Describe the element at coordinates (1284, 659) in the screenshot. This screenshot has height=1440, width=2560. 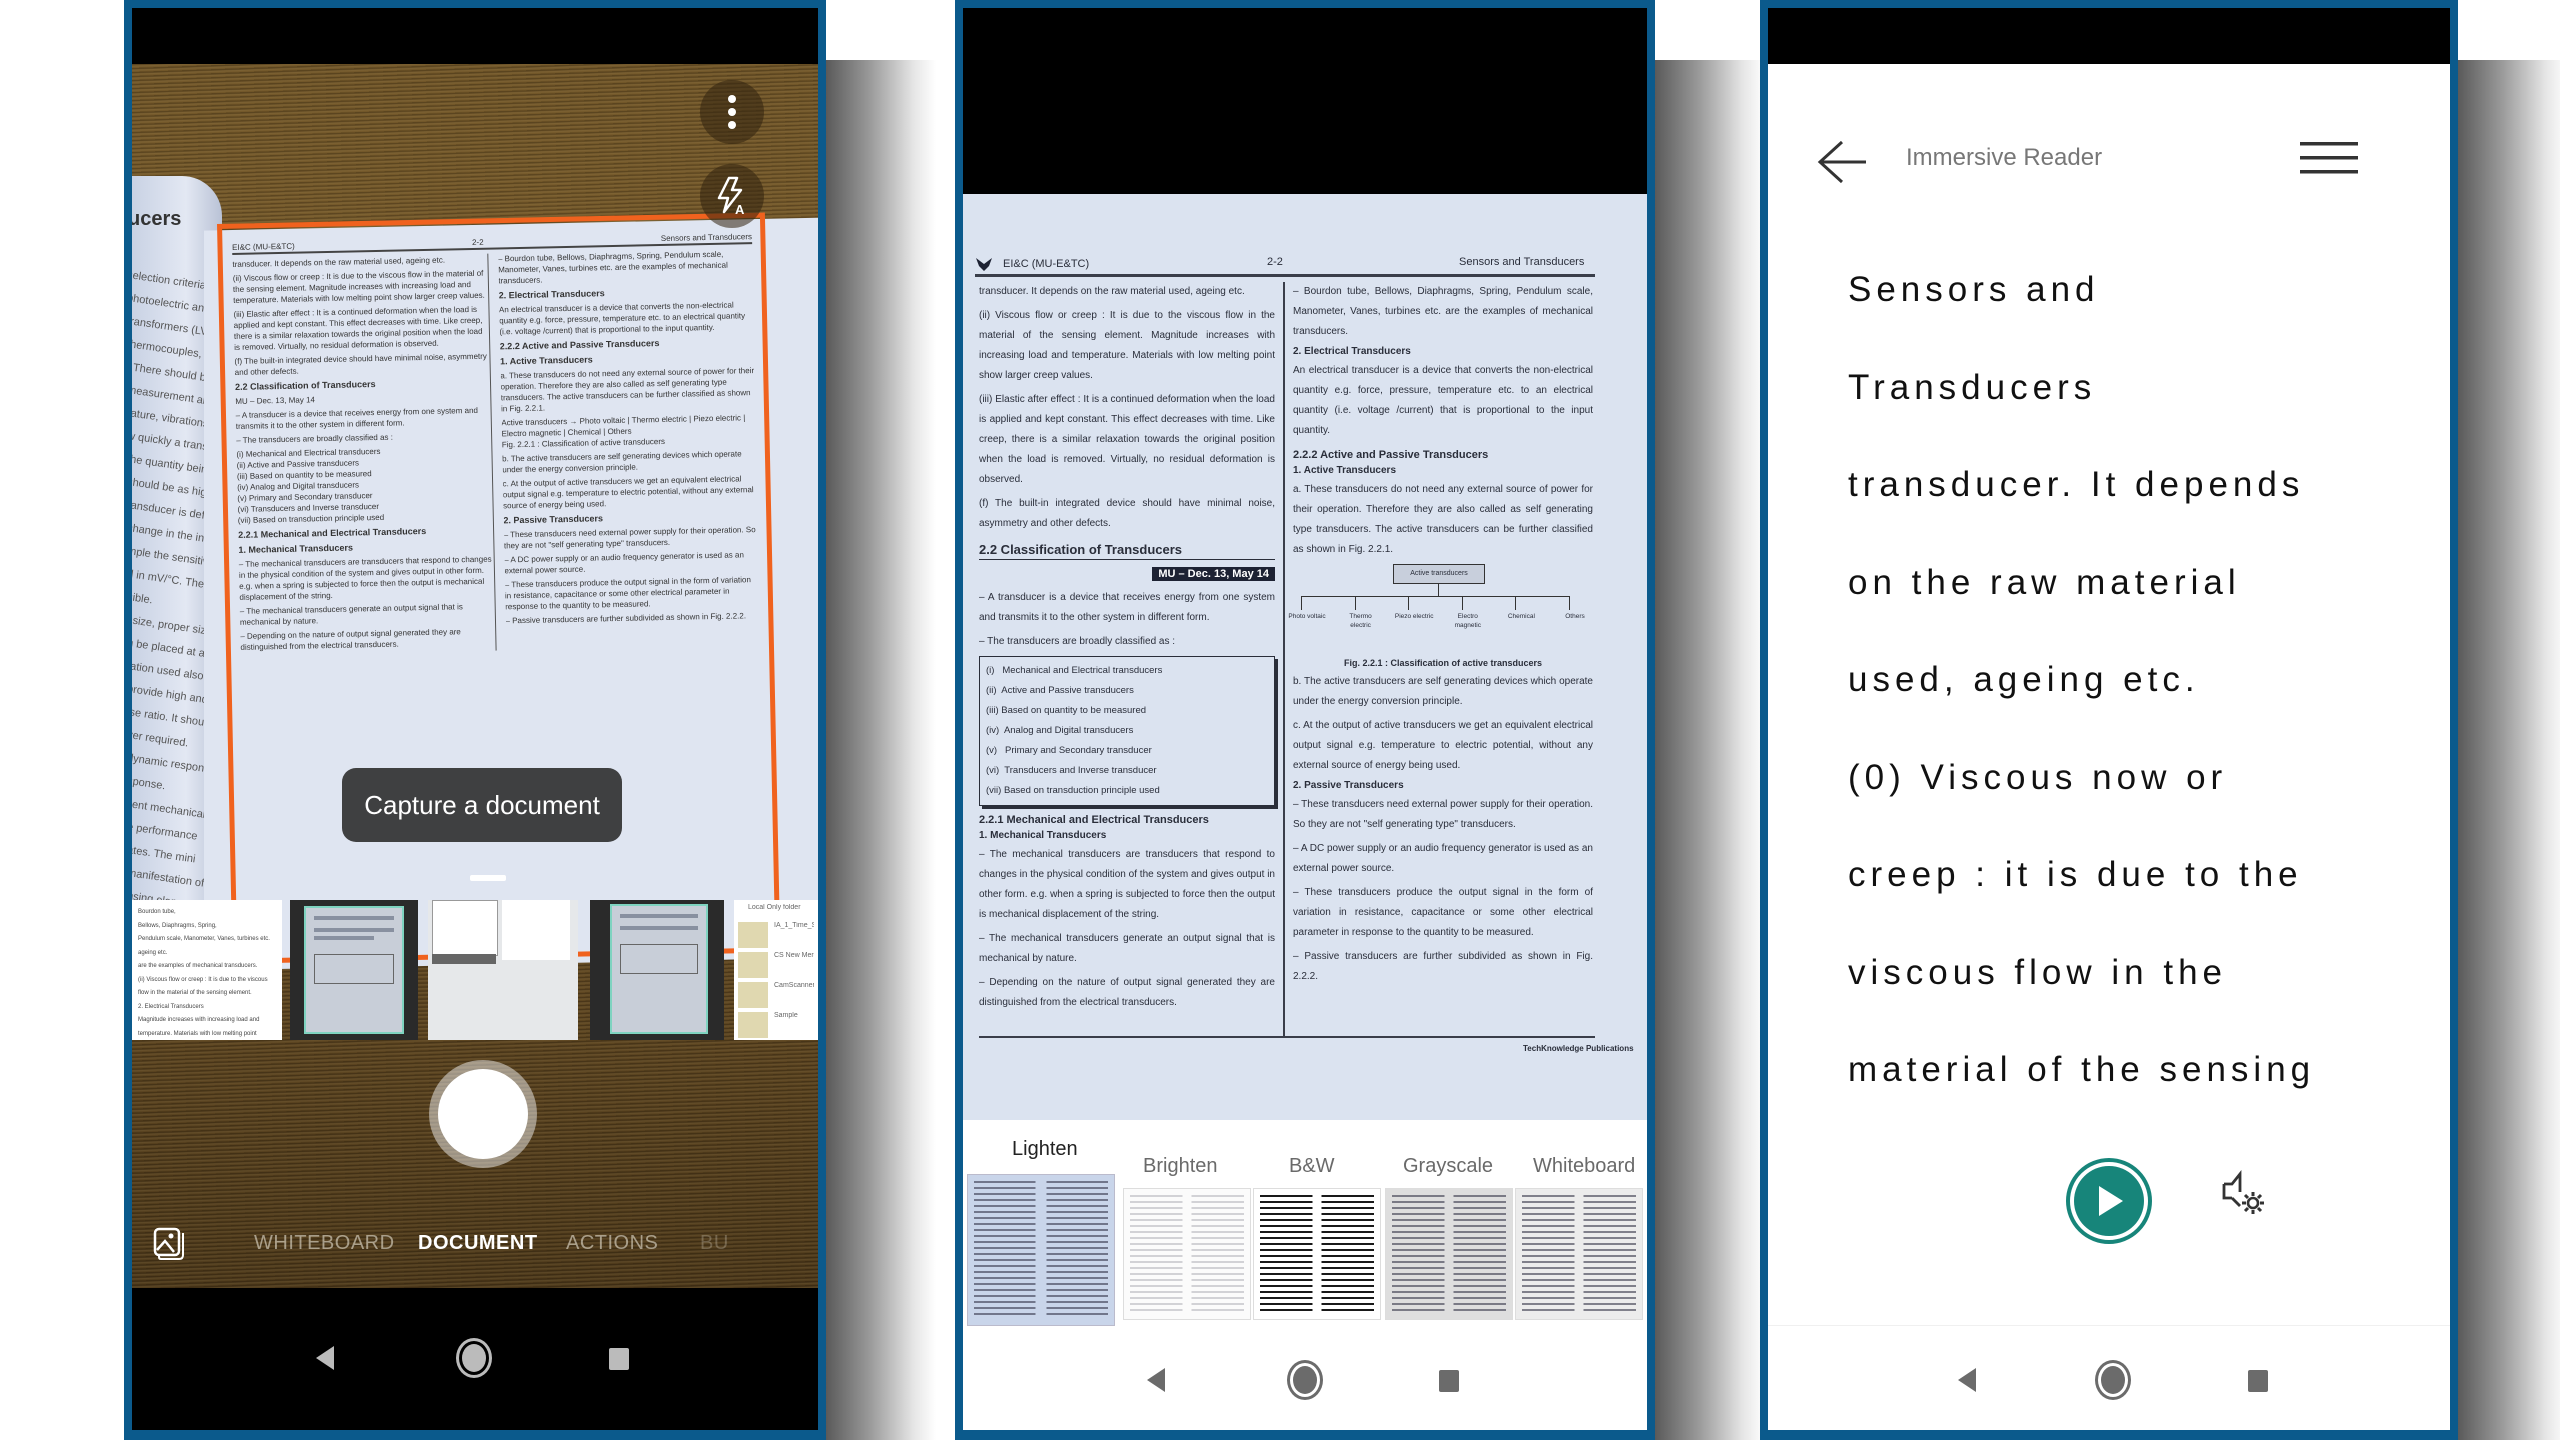
I see `column-divider` at that location.